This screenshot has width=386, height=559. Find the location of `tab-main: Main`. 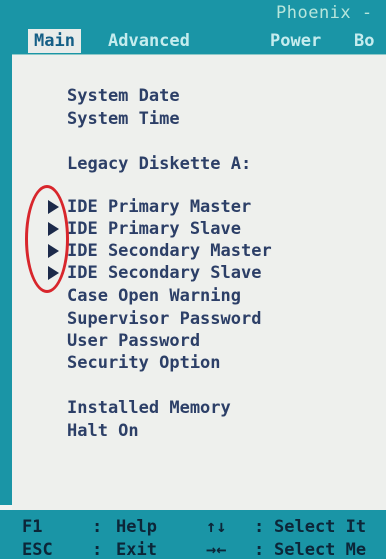

tab-main: Main is located at coordinates (54, 41).